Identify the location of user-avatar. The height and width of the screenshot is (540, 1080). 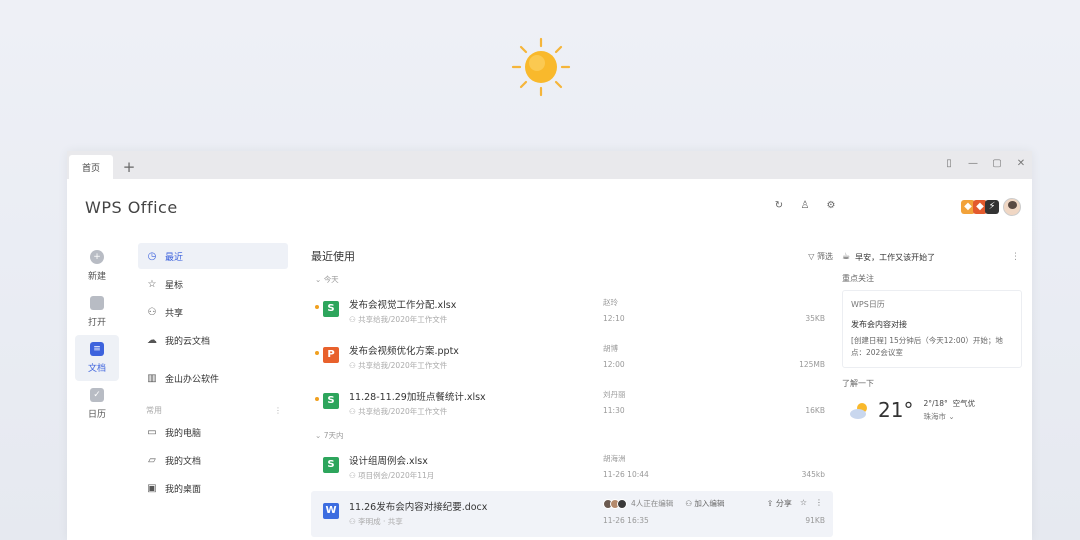
(1012, 207).